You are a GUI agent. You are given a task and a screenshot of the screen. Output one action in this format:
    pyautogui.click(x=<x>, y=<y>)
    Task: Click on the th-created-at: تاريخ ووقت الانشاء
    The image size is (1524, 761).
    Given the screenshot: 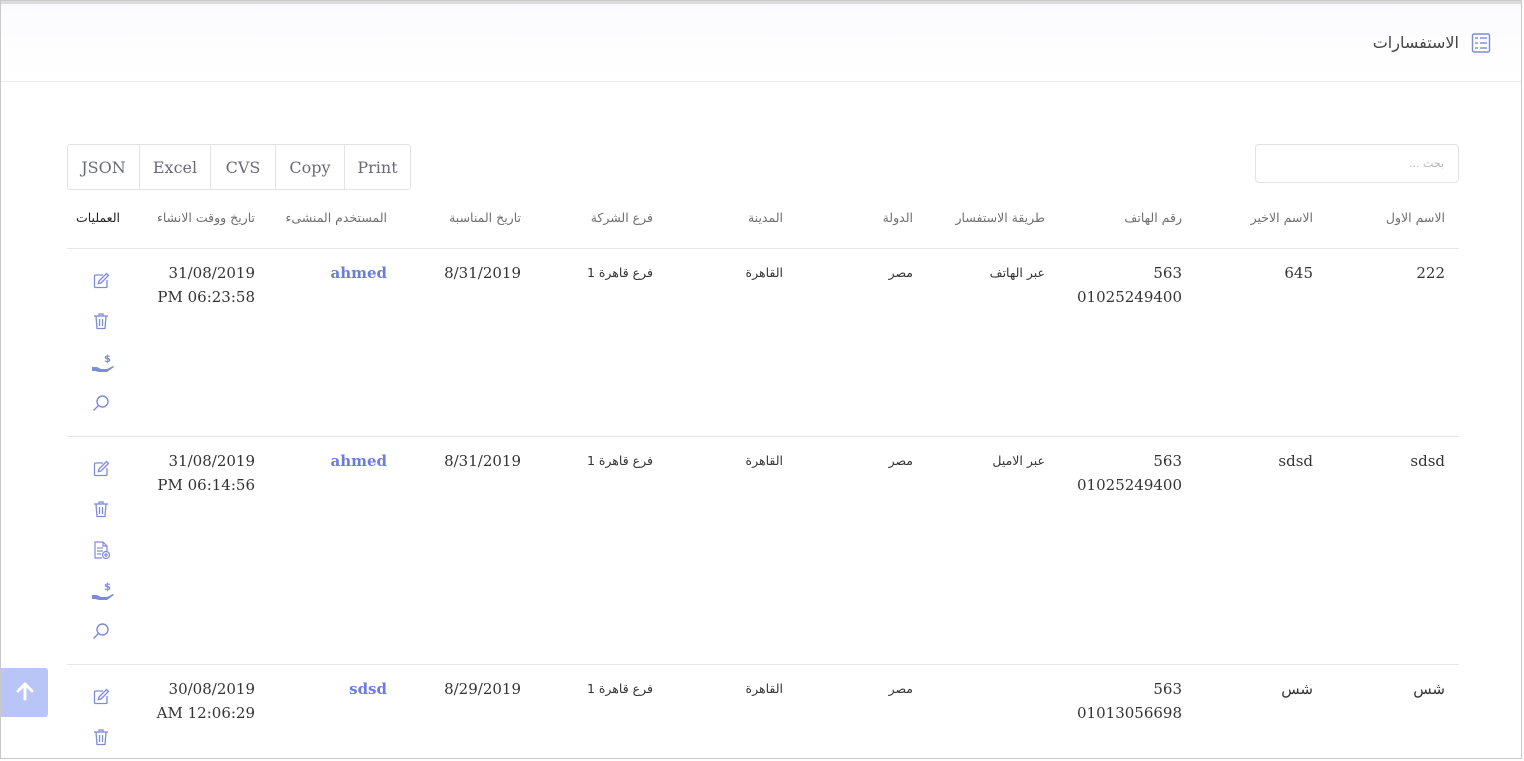 What is the action you would take?
    pyautogui.click(x=206, y=217)
    